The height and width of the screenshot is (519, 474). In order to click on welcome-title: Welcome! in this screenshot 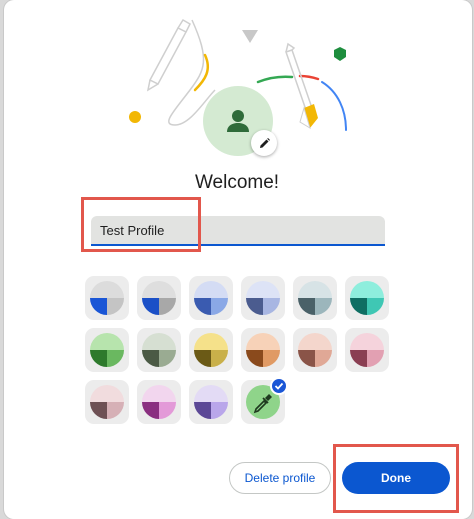, I will do `click(237, 182)`.